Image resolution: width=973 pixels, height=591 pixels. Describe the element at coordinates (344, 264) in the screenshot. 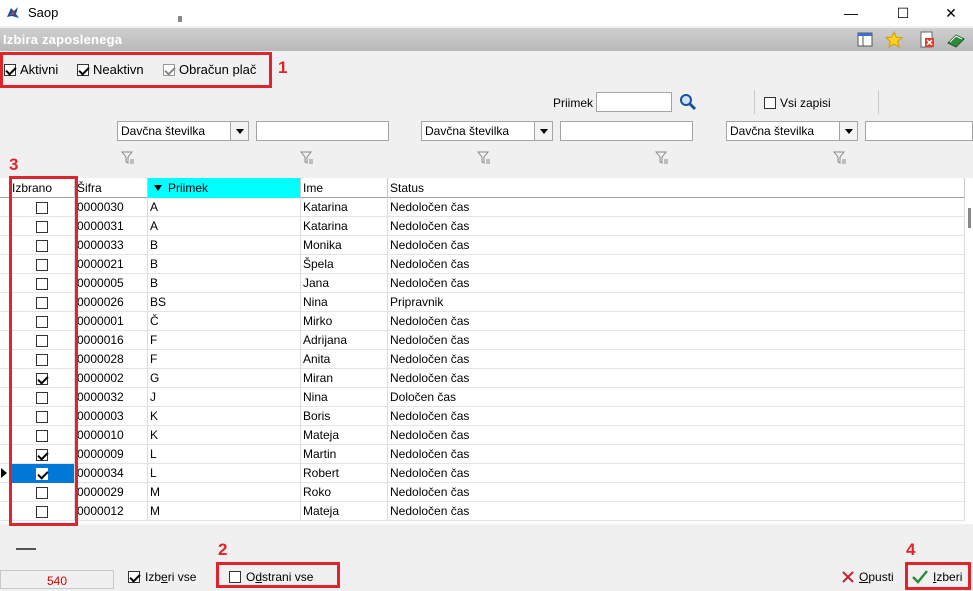

I see `ime-cell: Špela` at that location.